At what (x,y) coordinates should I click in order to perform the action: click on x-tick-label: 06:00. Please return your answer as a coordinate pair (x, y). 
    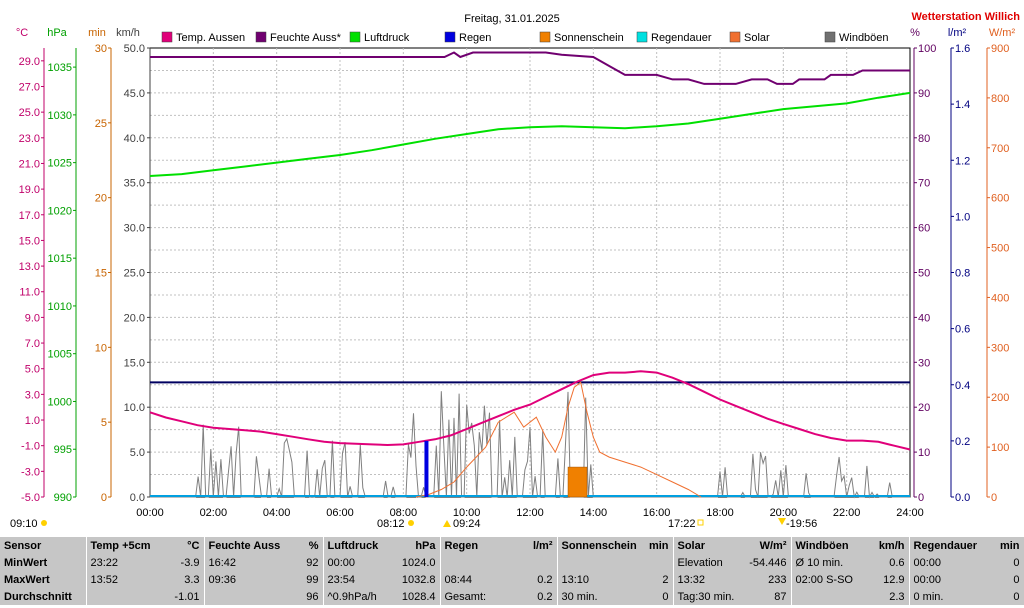
    Looking at the image, I should click on (340, 513).